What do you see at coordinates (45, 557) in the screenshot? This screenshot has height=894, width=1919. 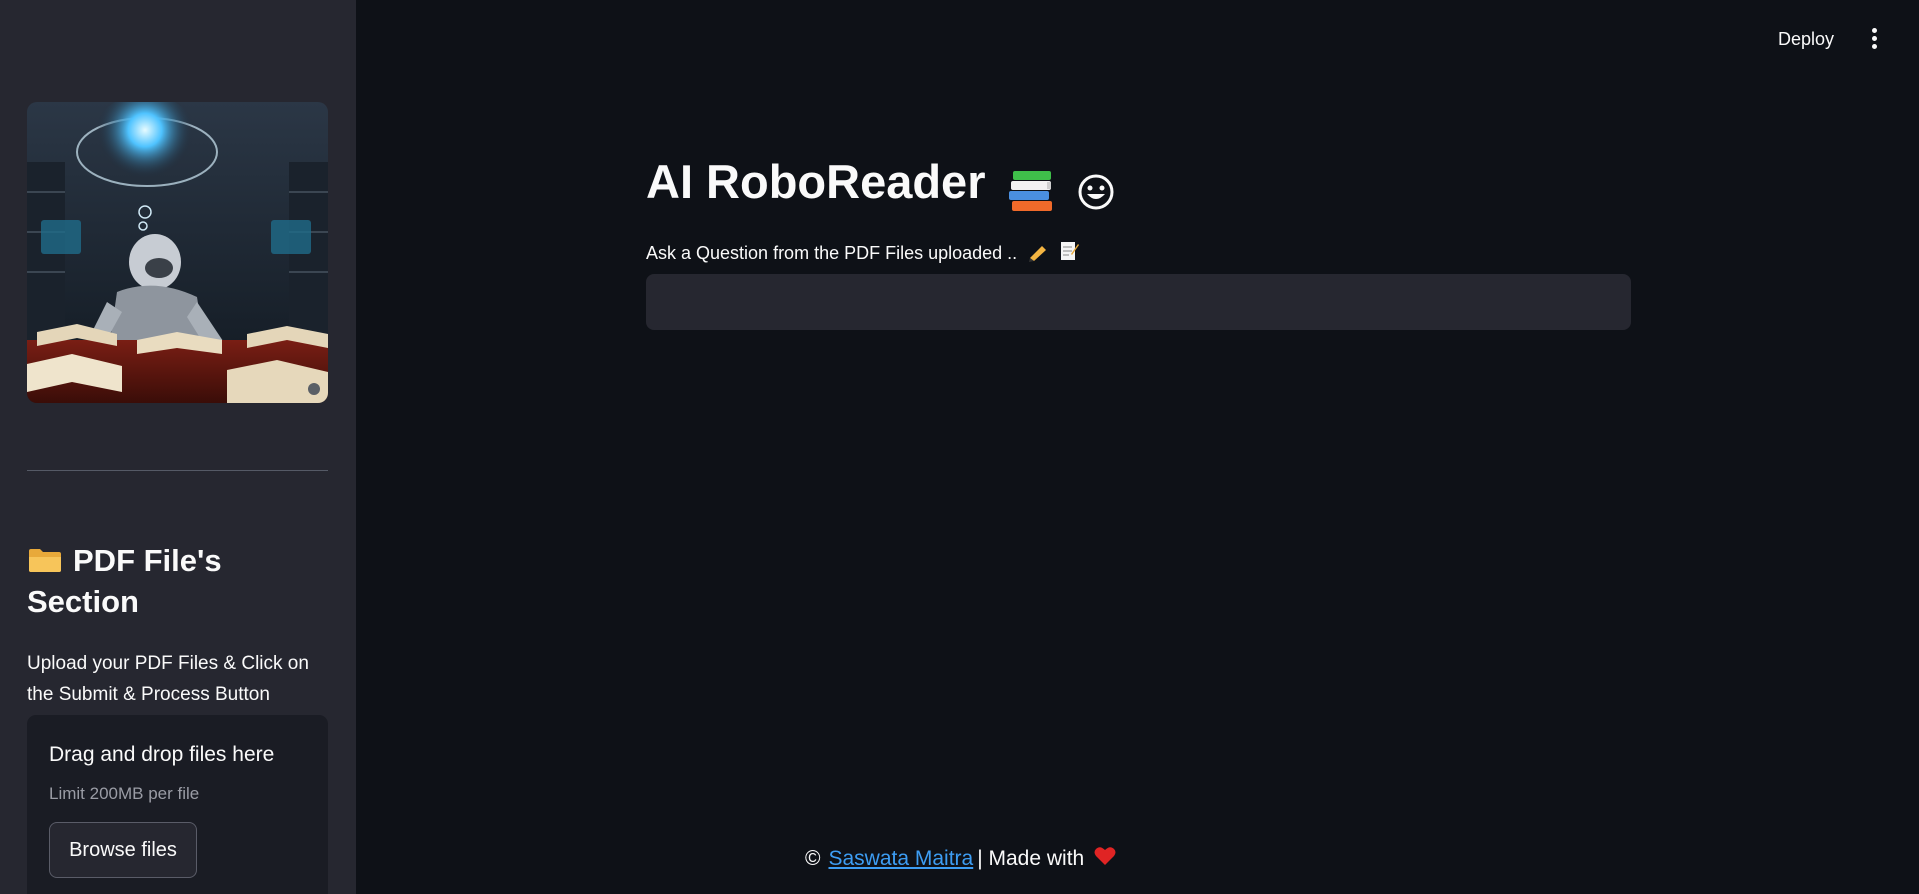 I see `folder-icon` at bounding box center [45, 557].